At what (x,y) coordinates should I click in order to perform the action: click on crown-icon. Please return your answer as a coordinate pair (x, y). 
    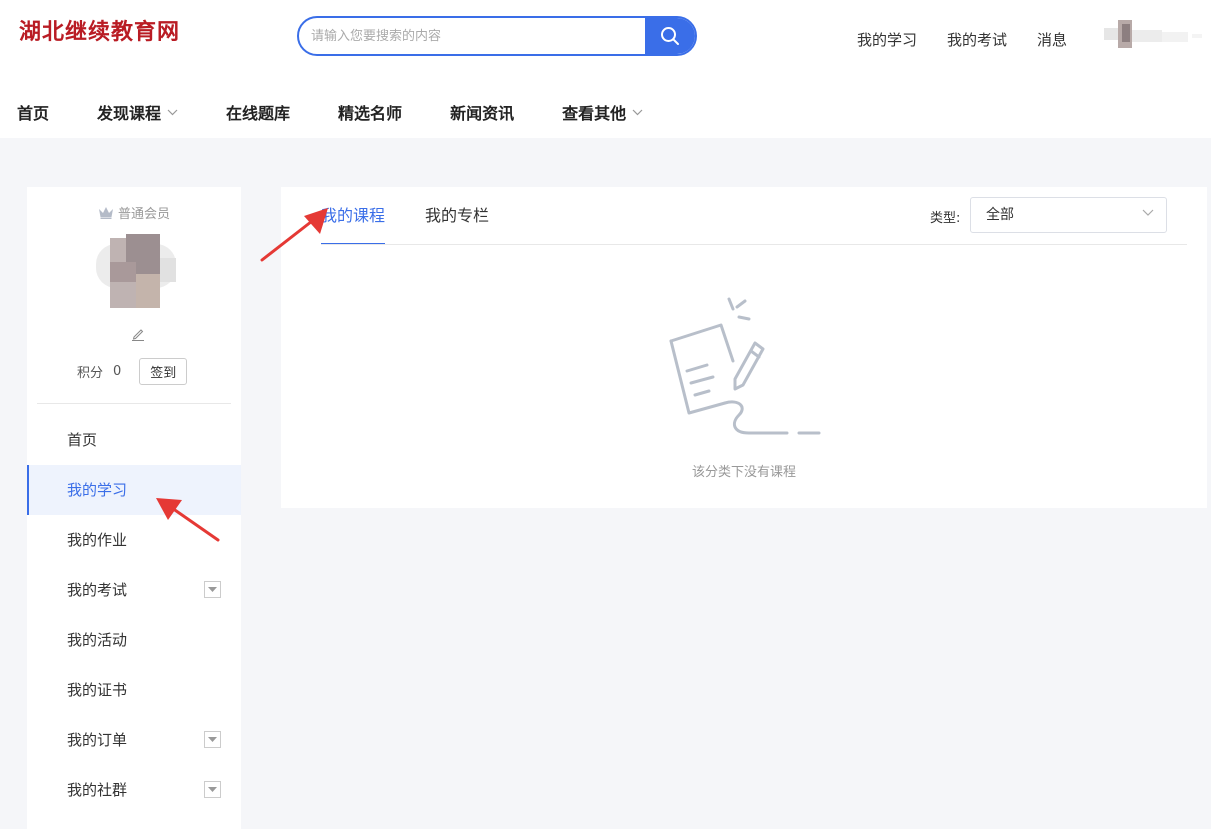
    Looking at the image, I should click on (105, 213).